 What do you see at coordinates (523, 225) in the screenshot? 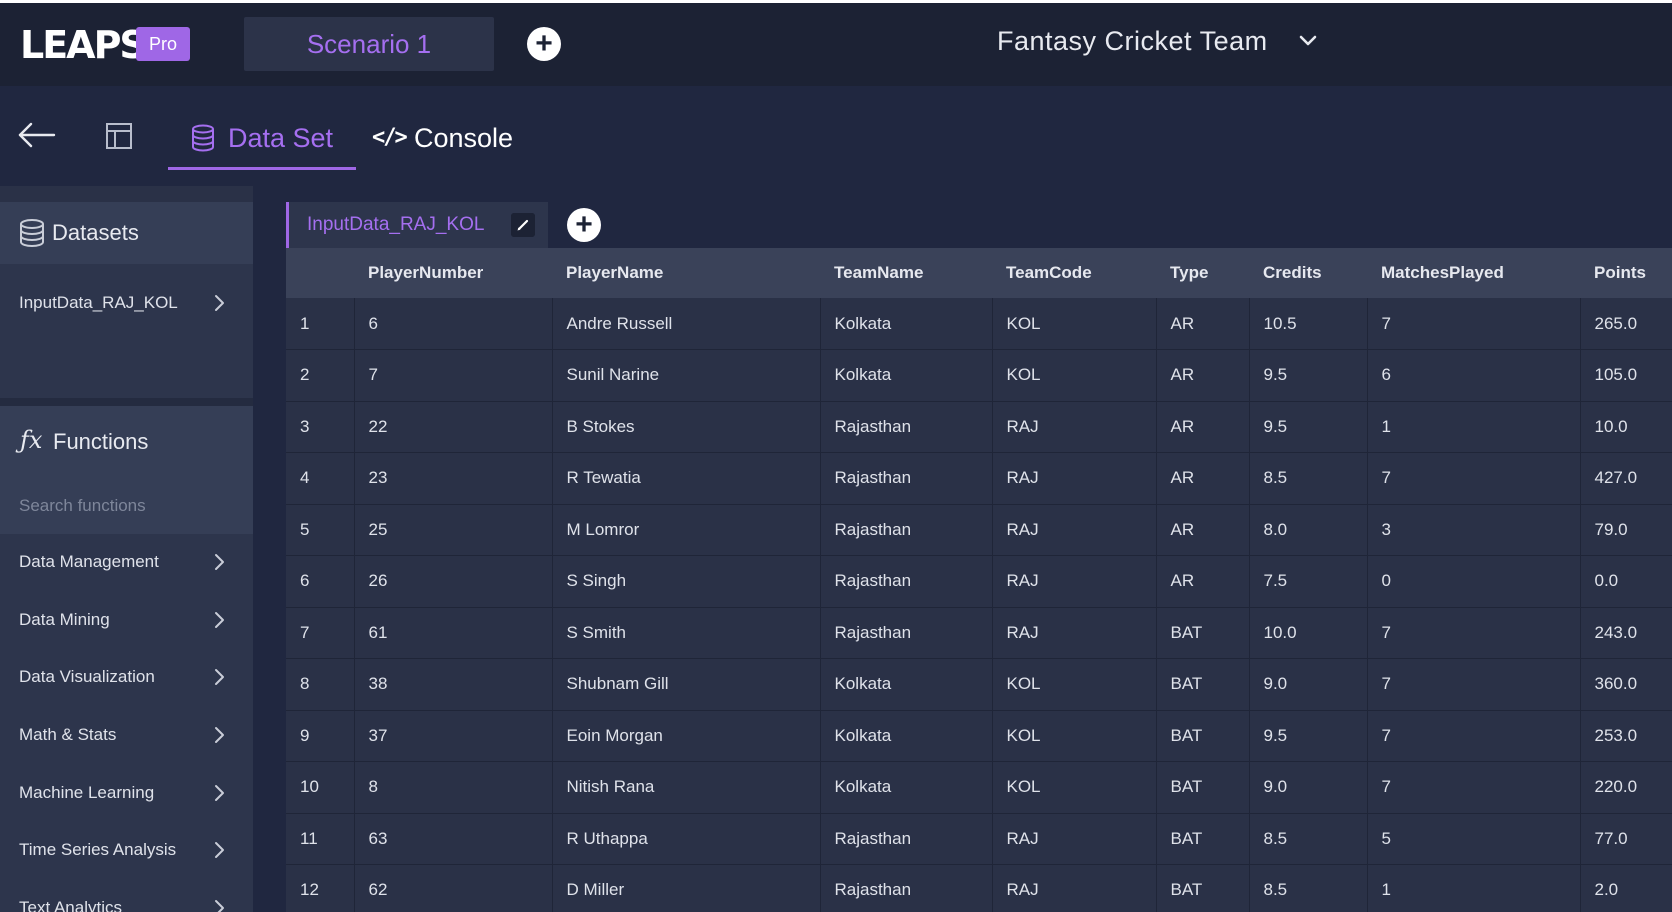
I see `edit-pencil-icon` at bounding box center [523, 225].